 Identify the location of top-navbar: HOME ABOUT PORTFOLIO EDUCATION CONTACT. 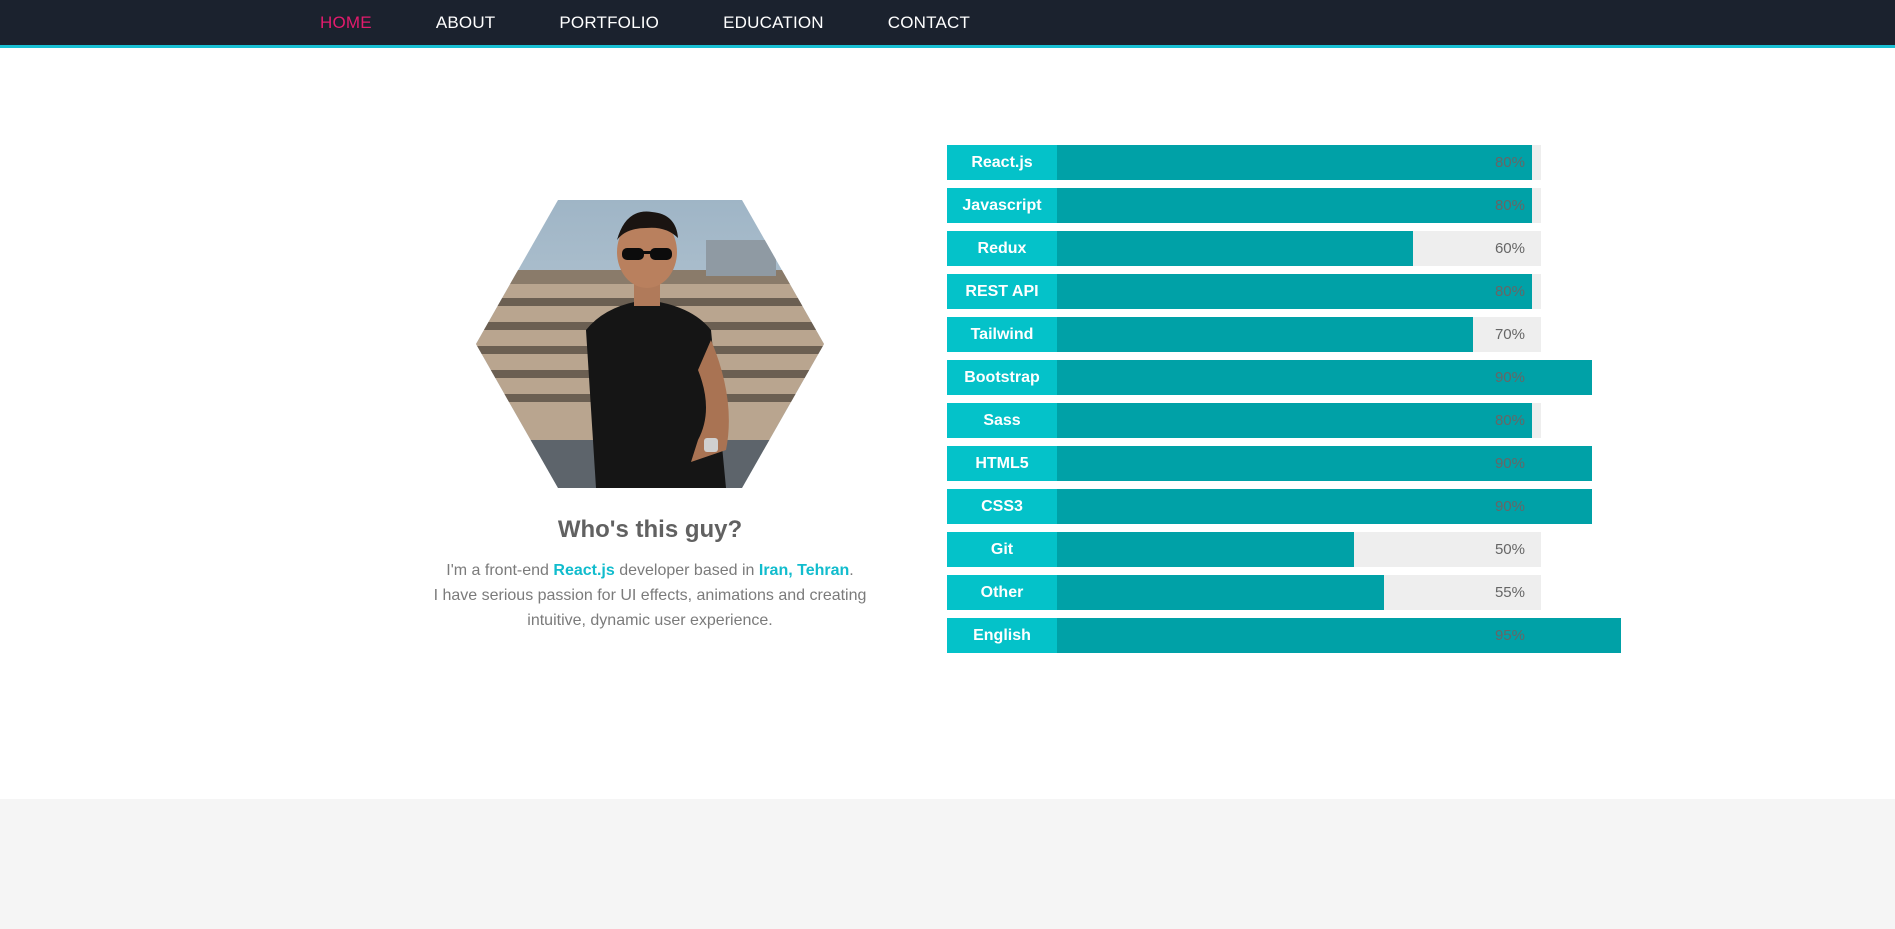
(947, 24).